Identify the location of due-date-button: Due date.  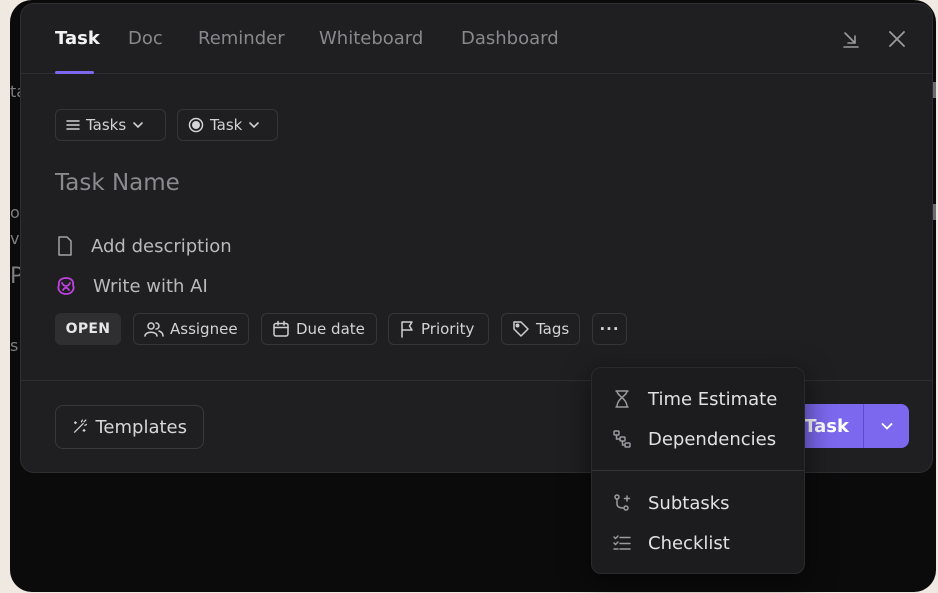
(319, 329).